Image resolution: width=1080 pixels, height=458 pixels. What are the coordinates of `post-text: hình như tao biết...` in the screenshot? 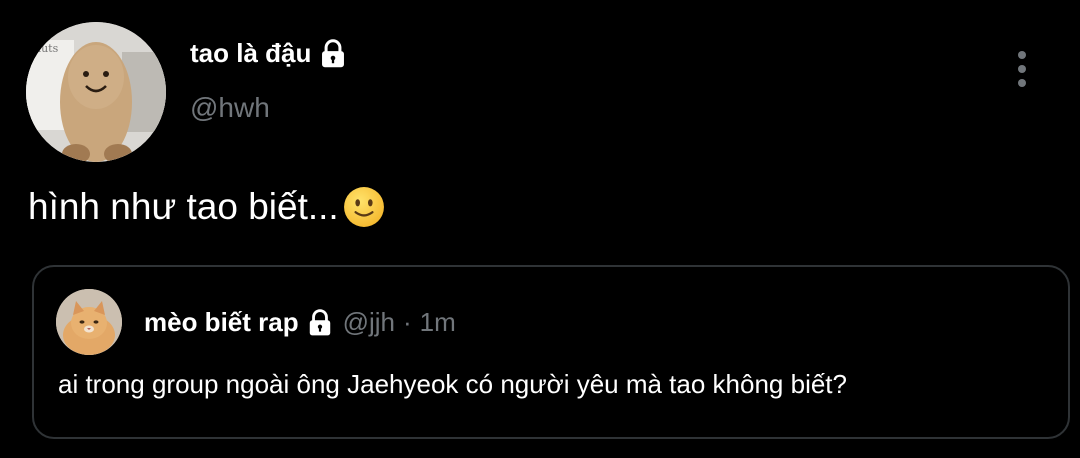 It's located at (183, 206).